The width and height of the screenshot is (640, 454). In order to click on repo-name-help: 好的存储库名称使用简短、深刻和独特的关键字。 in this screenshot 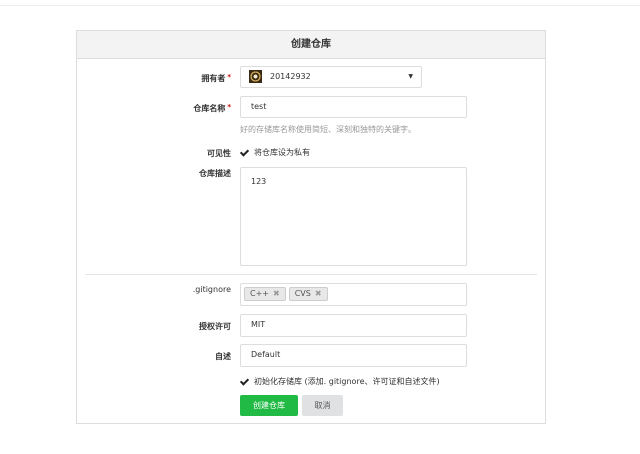, I will do `click(328, 129)`.